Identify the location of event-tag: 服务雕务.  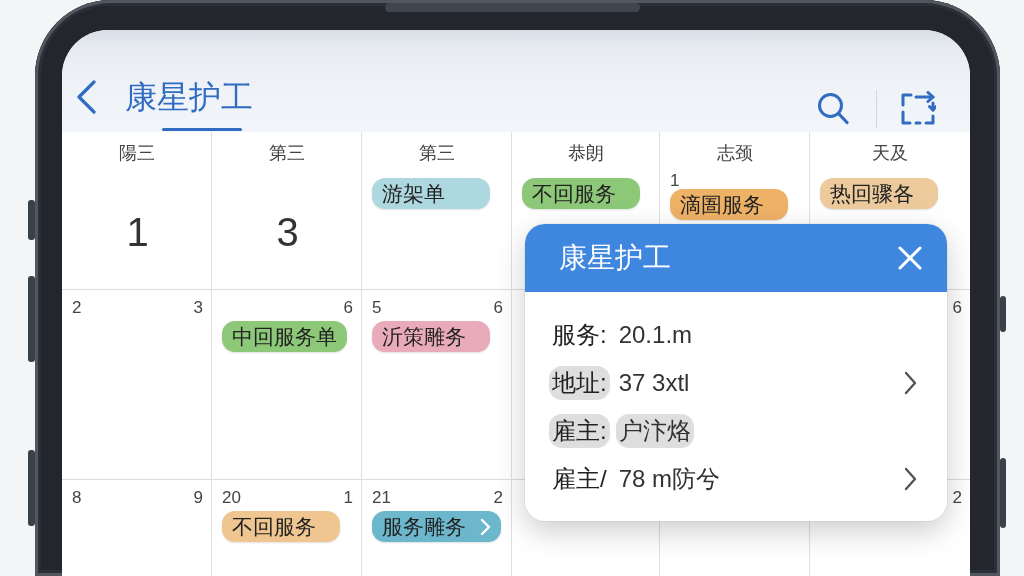
(436, 526).